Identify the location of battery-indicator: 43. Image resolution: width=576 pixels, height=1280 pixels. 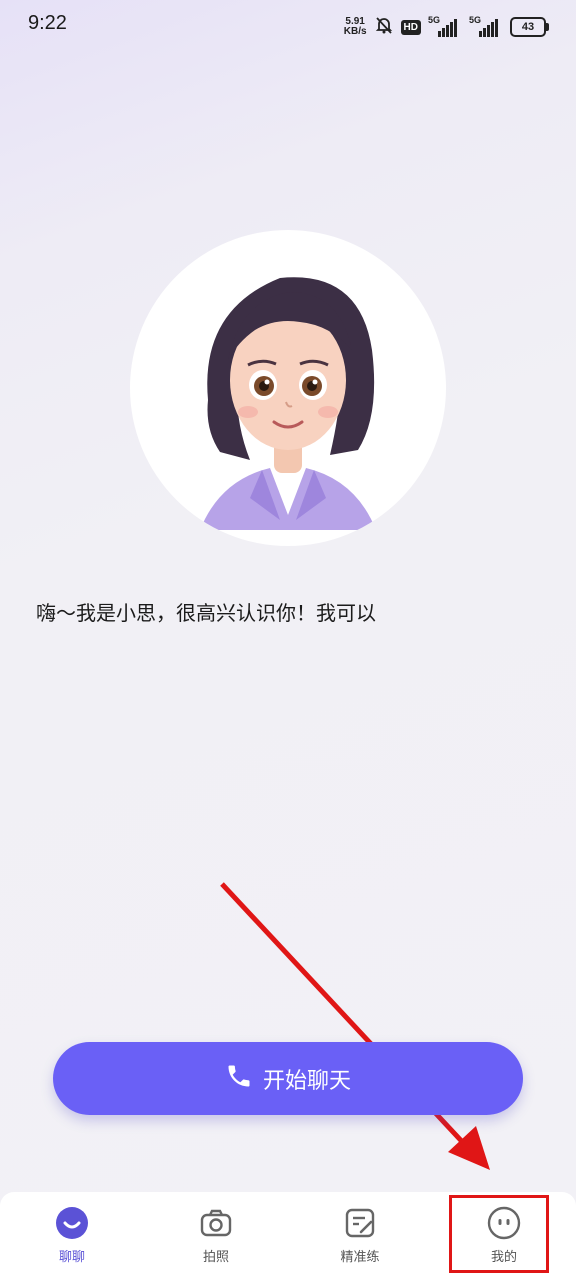
(529, 27).